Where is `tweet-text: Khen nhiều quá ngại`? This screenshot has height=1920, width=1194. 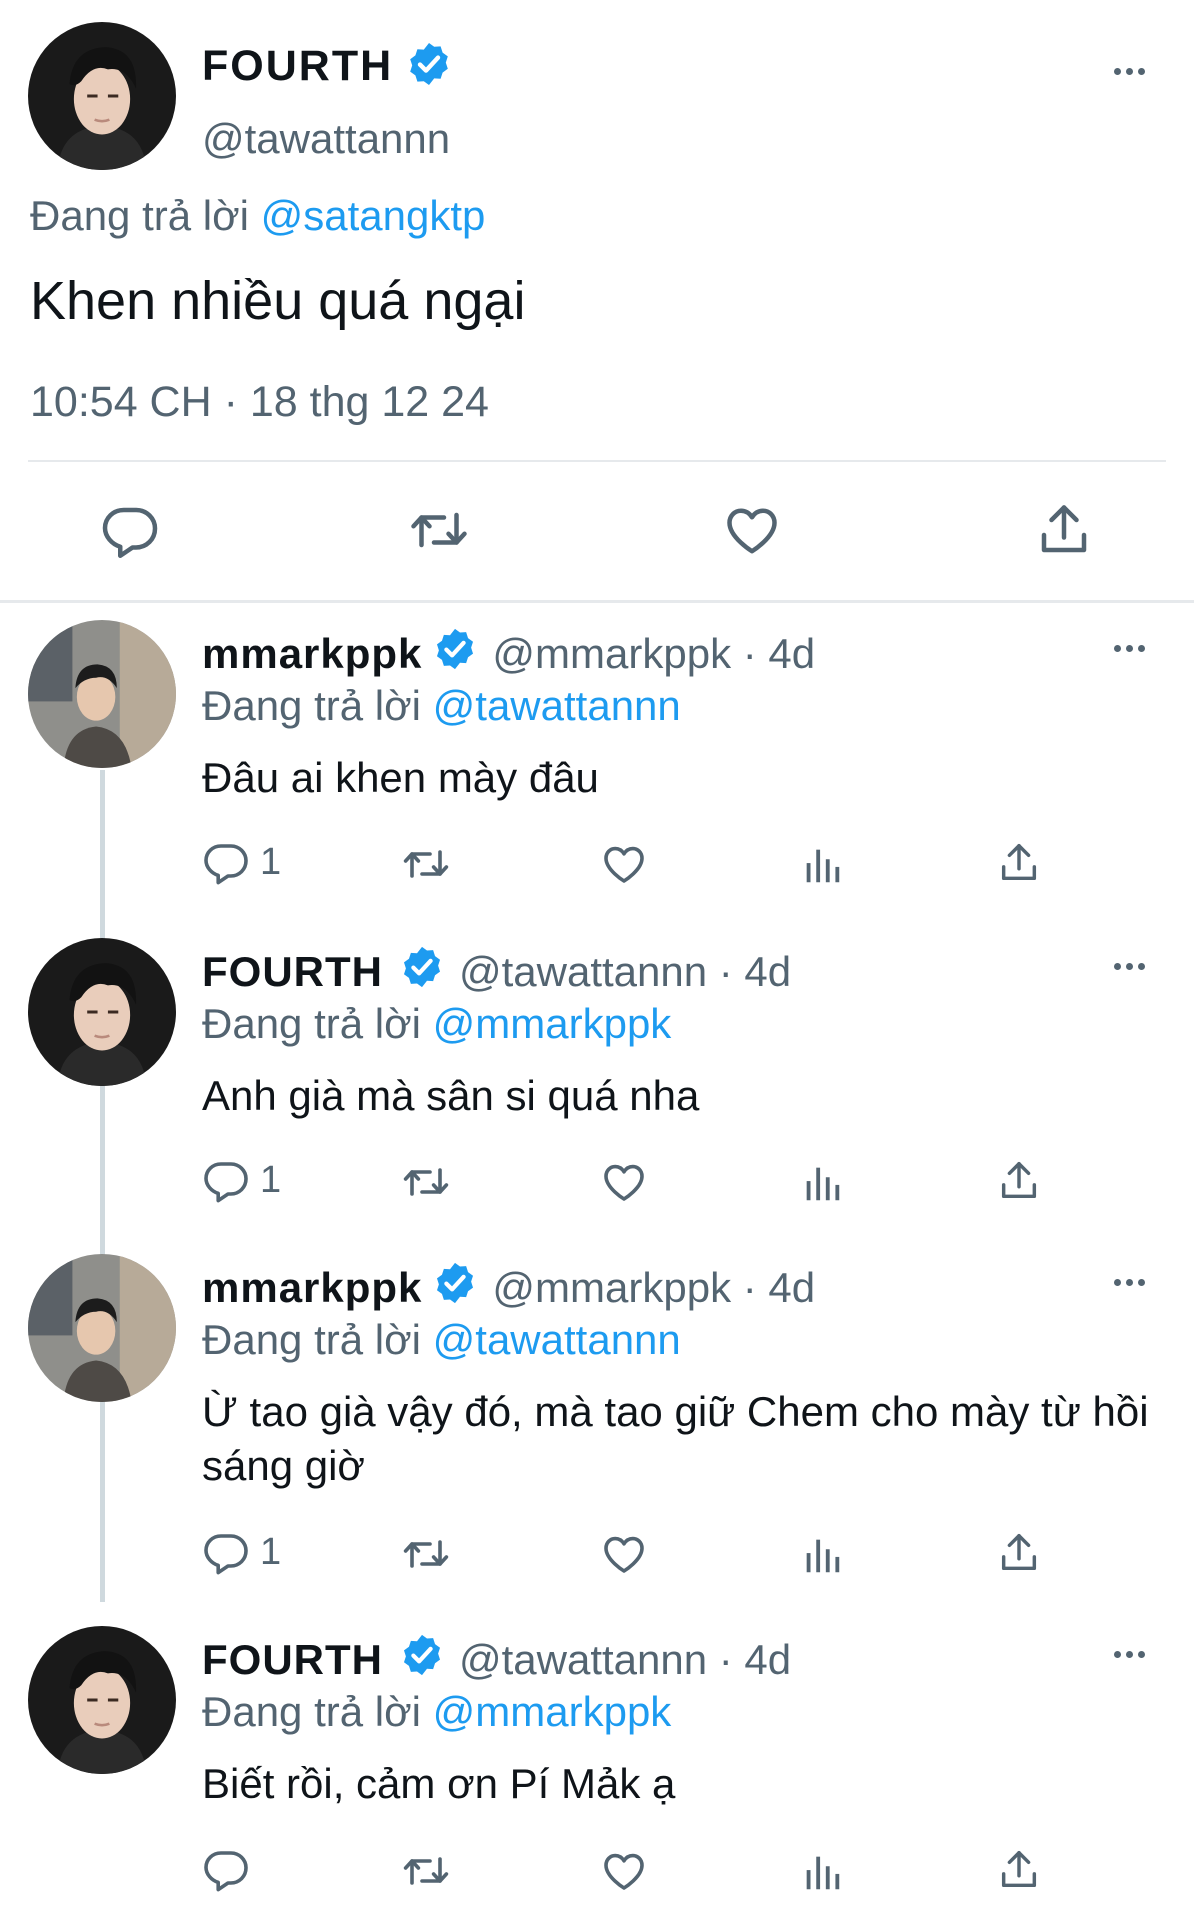
tweet-text: Khen nhiều quá ngại is located at coordinates (278, 301).